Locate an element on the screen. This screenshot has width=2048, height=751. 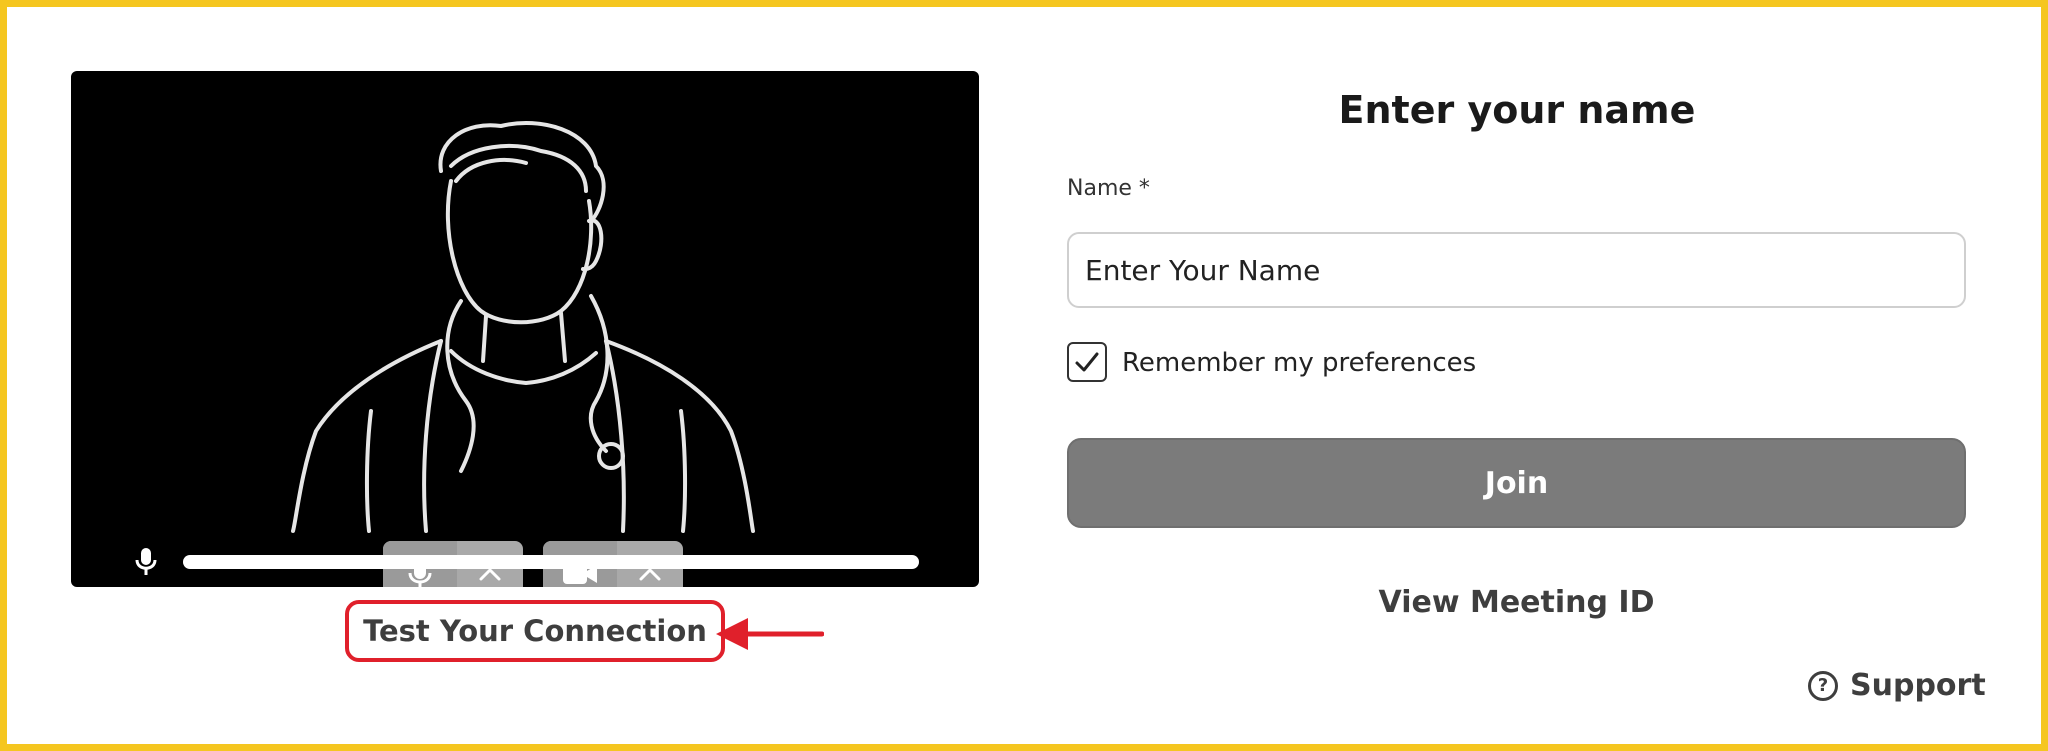
support-button: ? Support is located at coordinates (1897, 685).